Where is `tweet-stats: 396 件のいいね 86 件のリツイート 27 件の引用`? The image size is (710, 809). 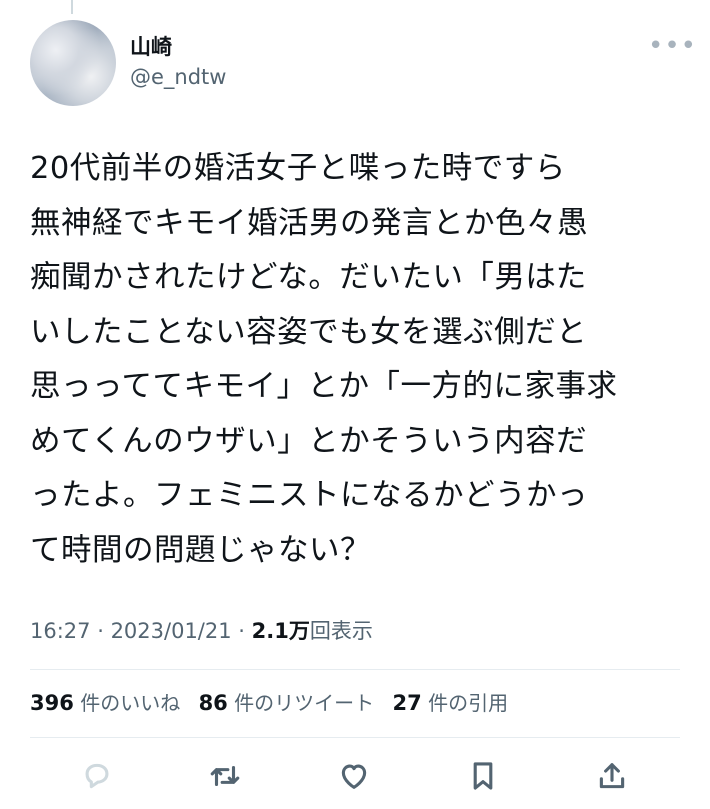
tweet-stats: 396 件のいいね 86 件のリツイート 27 件の引用 is located at coordinates (275, 703).